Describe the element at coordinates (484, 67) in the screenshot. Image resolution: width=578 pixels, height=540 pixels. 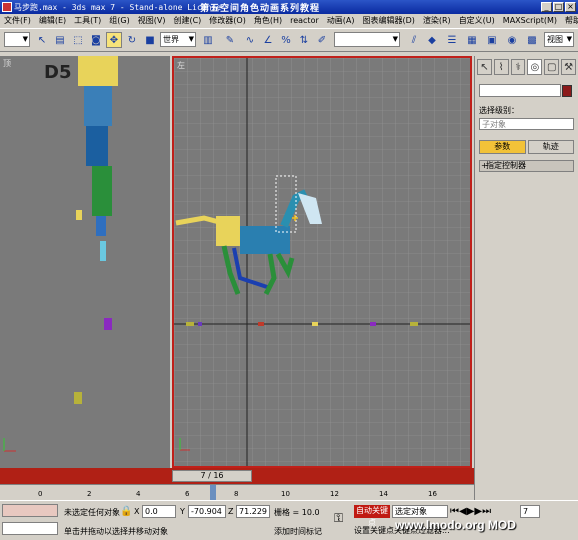
I see `create-tab-icon: ↖` at that location.